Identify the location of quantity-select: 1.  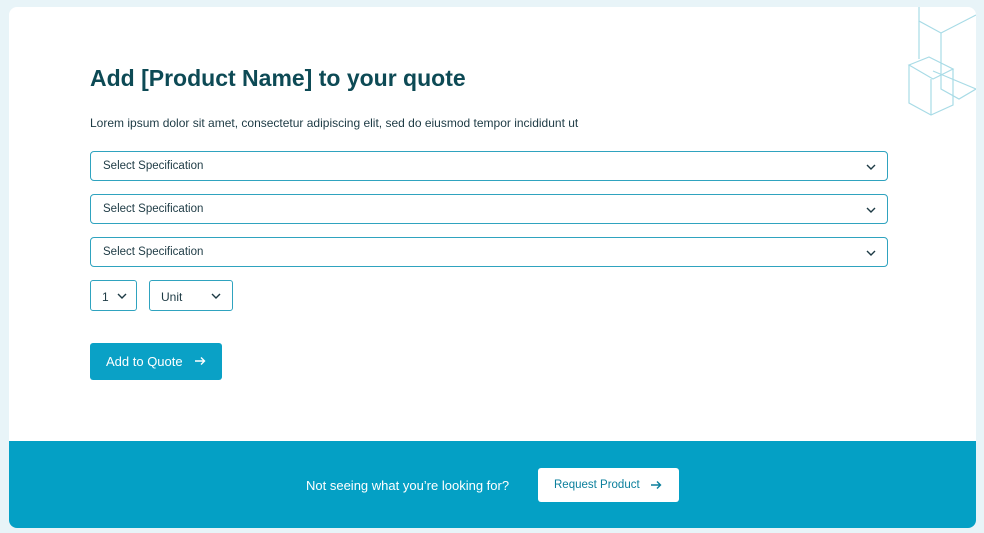
(113, 295).